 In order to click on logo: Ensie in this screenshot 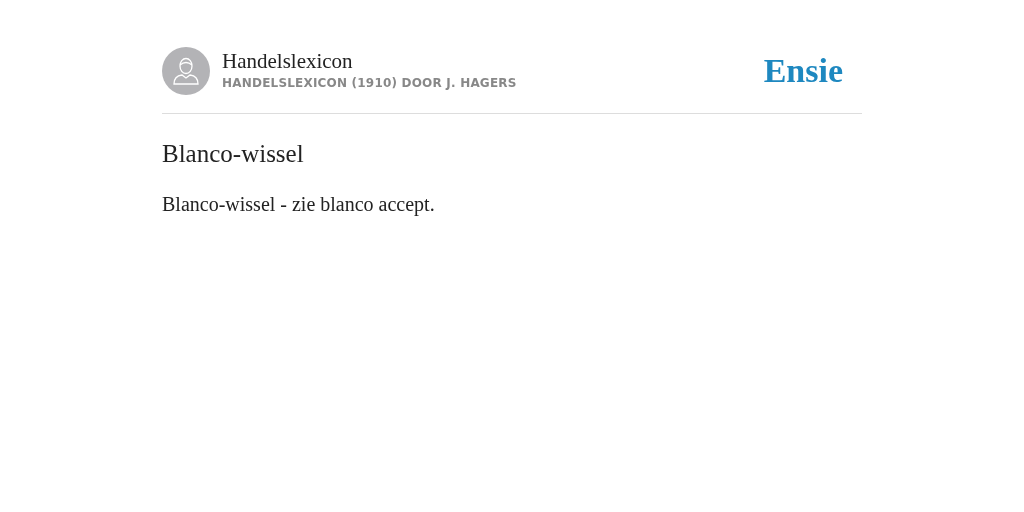, I will do `click(803, 71)`.